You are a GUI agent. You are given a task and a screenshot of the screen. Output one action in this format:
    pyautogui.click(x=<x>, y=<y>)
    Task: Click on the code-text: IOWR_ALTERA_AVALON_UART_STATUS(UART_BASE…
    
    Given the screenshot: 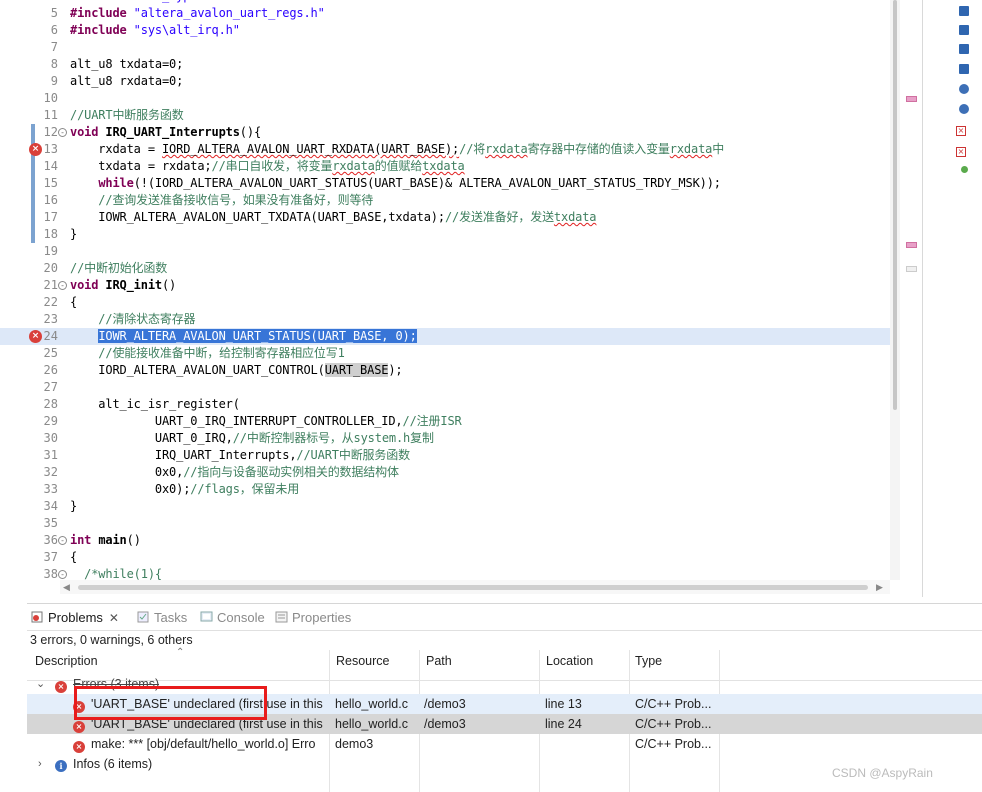 What is the action you would take?
    pyautogui.click(x=243, y=336)
    